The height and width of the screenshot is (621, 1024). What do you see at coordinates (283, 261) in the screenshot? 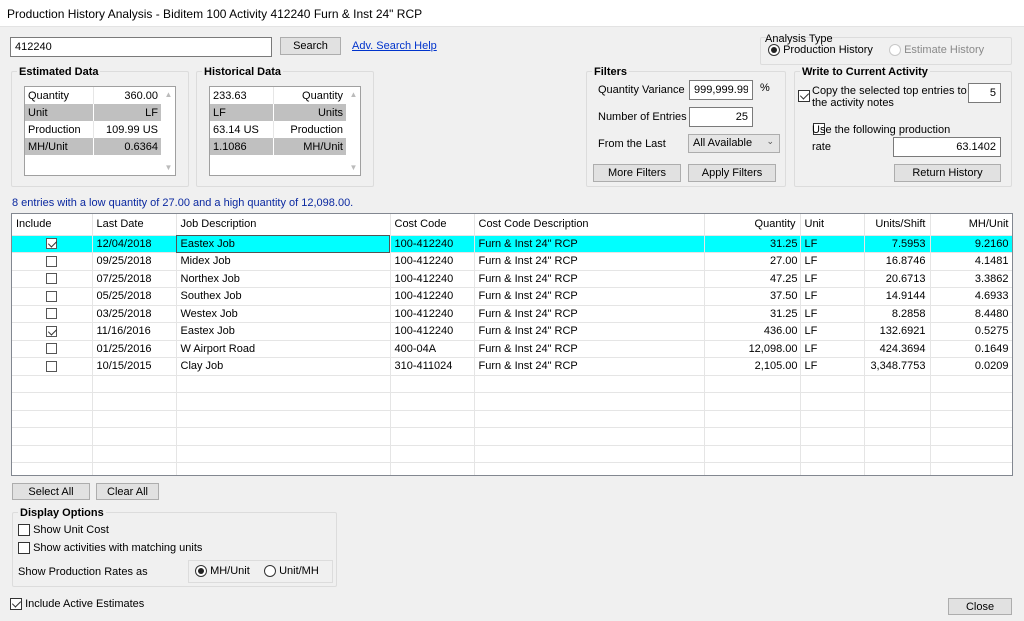
I see `job-description-cell: Midex Job` at bounding box center [283, 261].